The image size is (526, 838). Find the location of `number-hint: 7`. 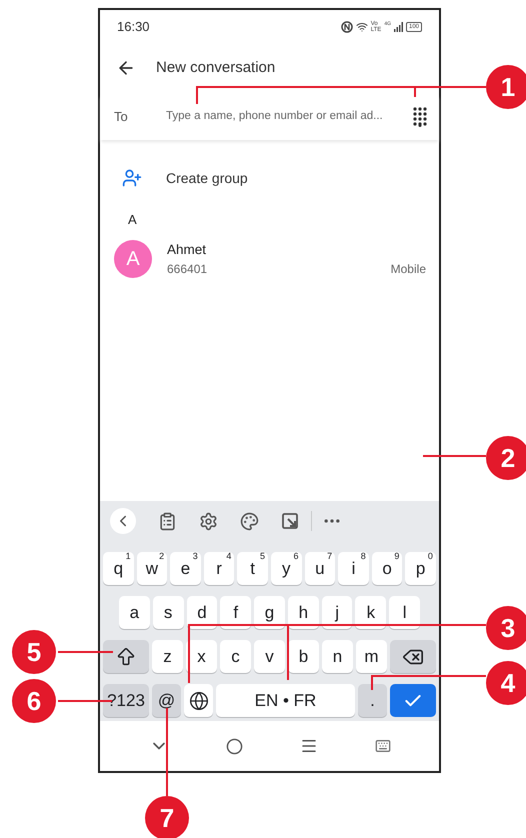

number-hint: 7 is located at coordinates (329, 556).